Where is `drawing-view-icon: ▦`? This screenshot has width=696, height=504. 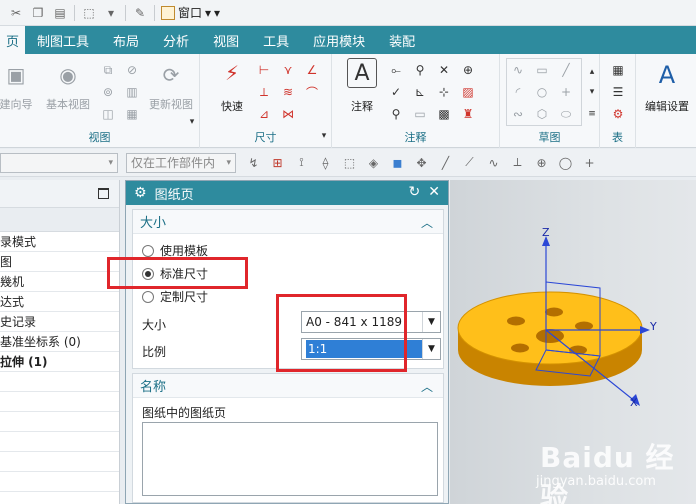 drawing-view-icon: ▦ is located at coordinates (132, 114).